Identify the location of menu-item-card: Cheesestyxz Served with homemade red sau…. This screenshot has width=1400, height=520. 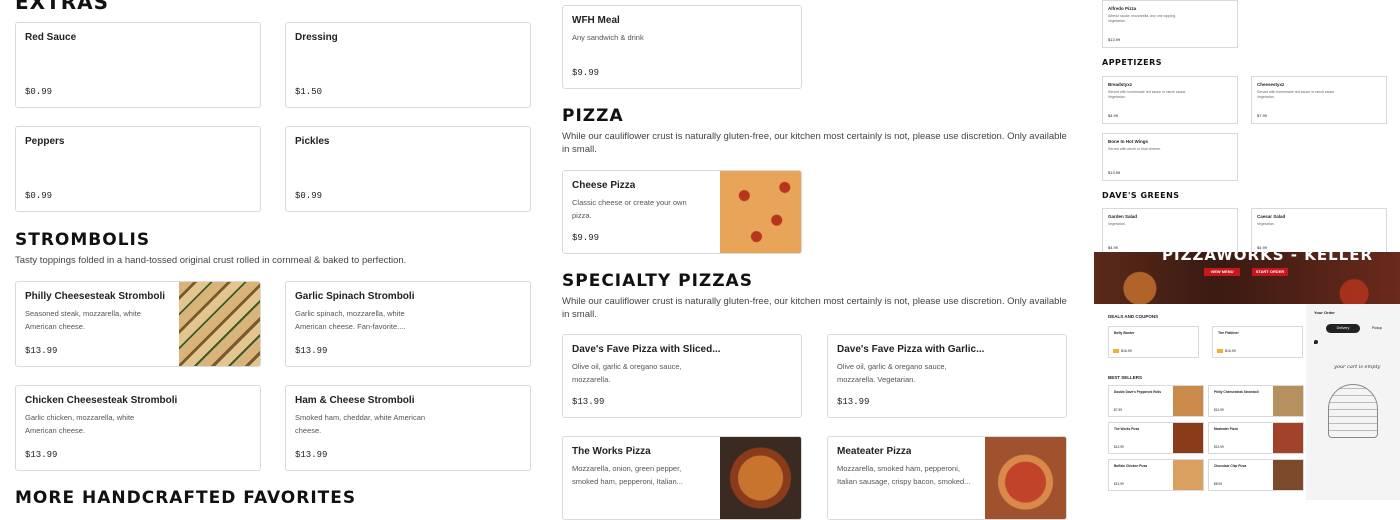
(1319, 100).